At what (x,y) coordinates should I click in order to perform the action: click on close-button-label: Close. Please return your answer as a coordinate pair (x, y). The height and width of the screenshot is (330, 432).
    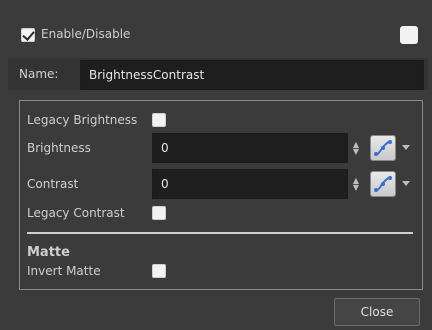
    Looking at the image, I should click on (377, 312).